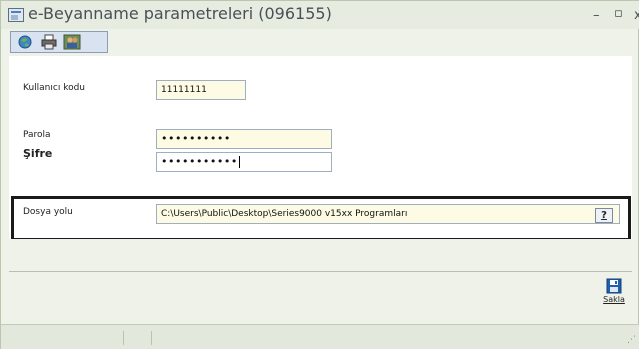 The height and width of the screenshot is (349, 639). Describe the element at coordinates (596, 15) in the screenshot. I see `minimize-button: –` at that location.